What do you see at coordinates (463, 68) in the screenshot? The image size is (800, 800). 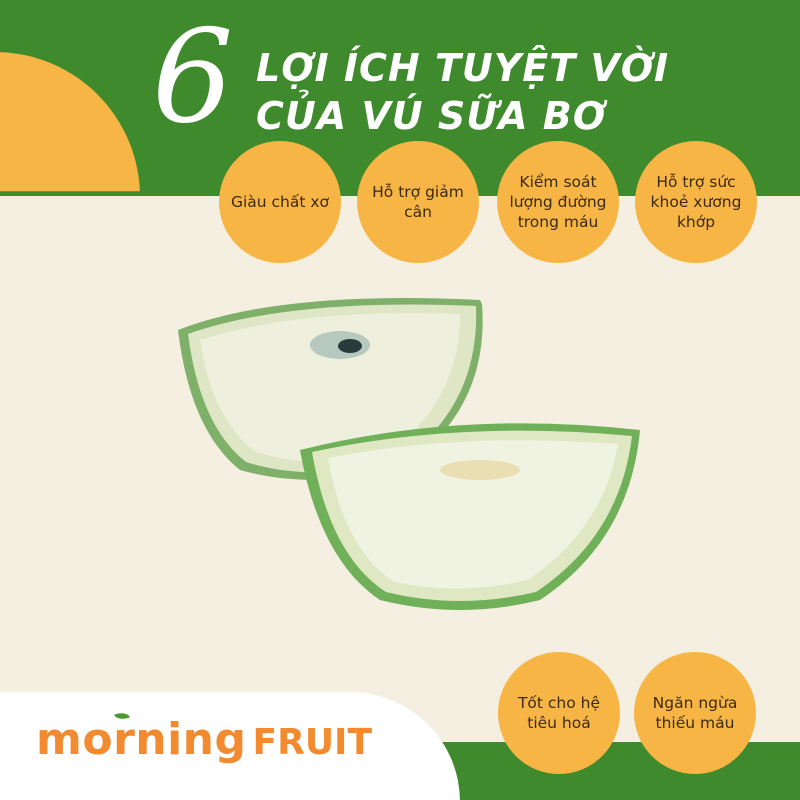 I see `title-line-1: LỢI ÍCH TUYỆT VỜI` at bounding box center [463, 68].